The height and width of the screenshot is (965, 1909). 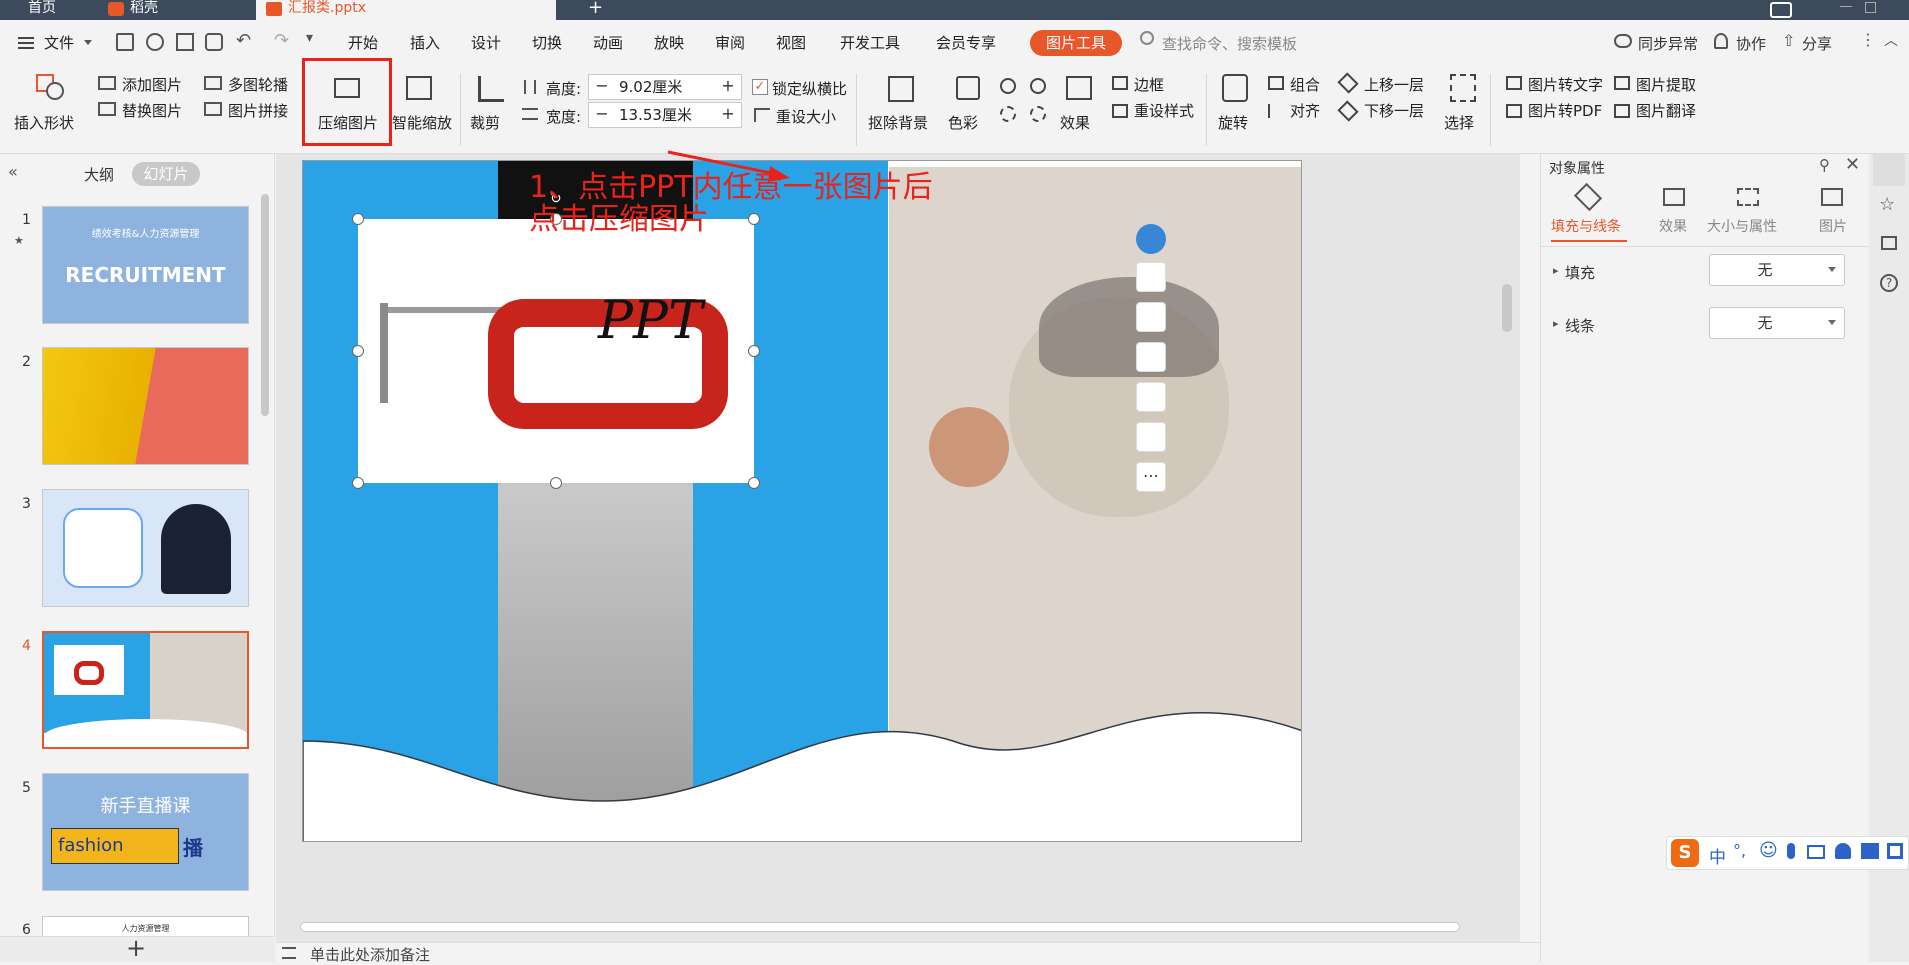 I want to click on slide-thumbnail-5: 新手直播课 fashion 播, so click(x=145, y=832).